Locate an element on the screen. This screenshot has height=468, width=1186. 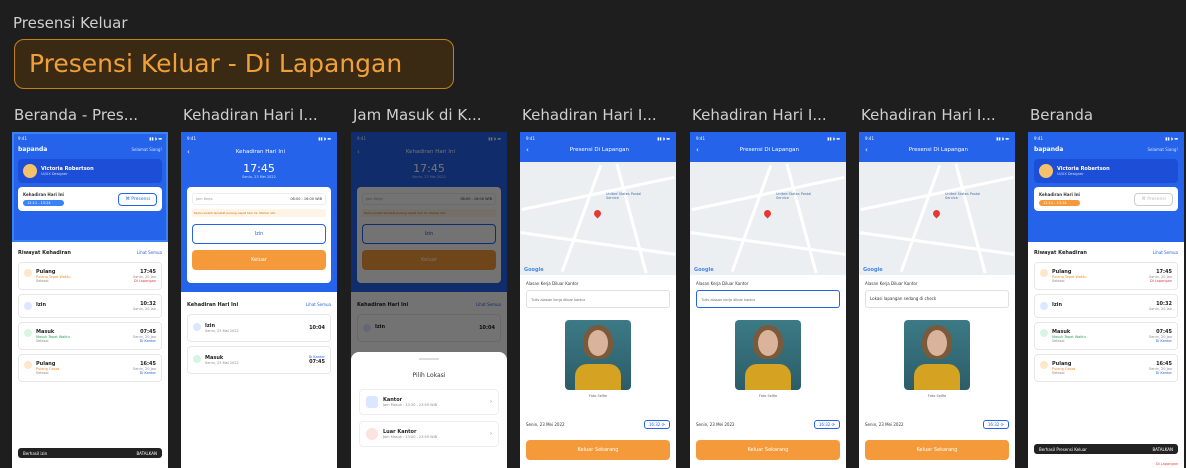
keluar-button: Keluar is located at coordinates (259, 260).